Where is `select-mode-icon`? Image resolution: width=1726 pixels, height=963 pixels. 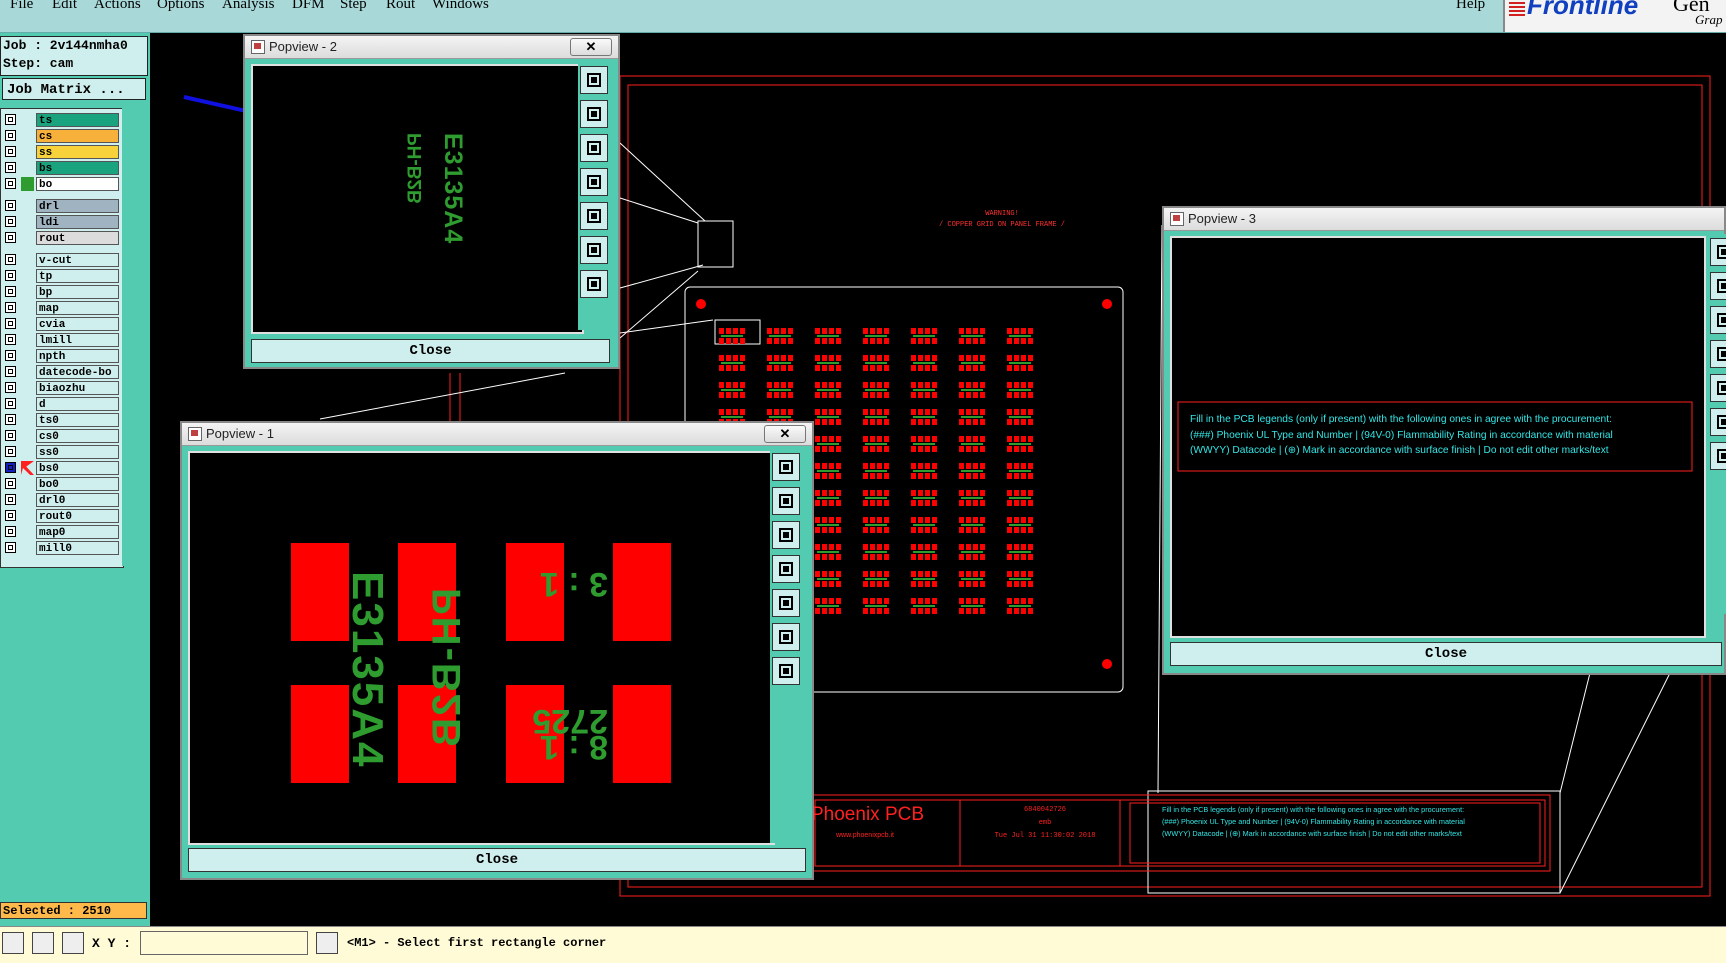
select-mode-icon is located at coordinates (13, 943).